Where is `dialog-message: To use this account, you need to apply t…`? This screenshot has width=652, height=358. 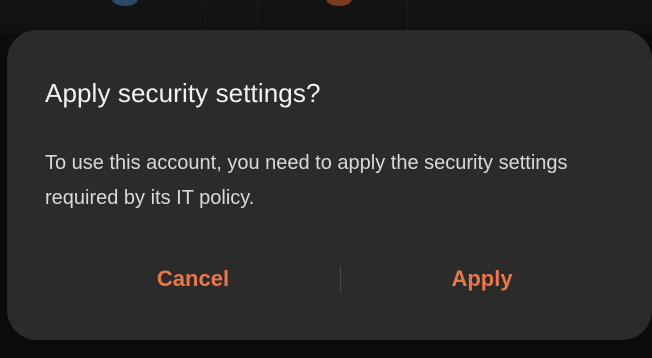 dialog-message: To use this account, you need to apply t… is located at coordinates (306, 180).